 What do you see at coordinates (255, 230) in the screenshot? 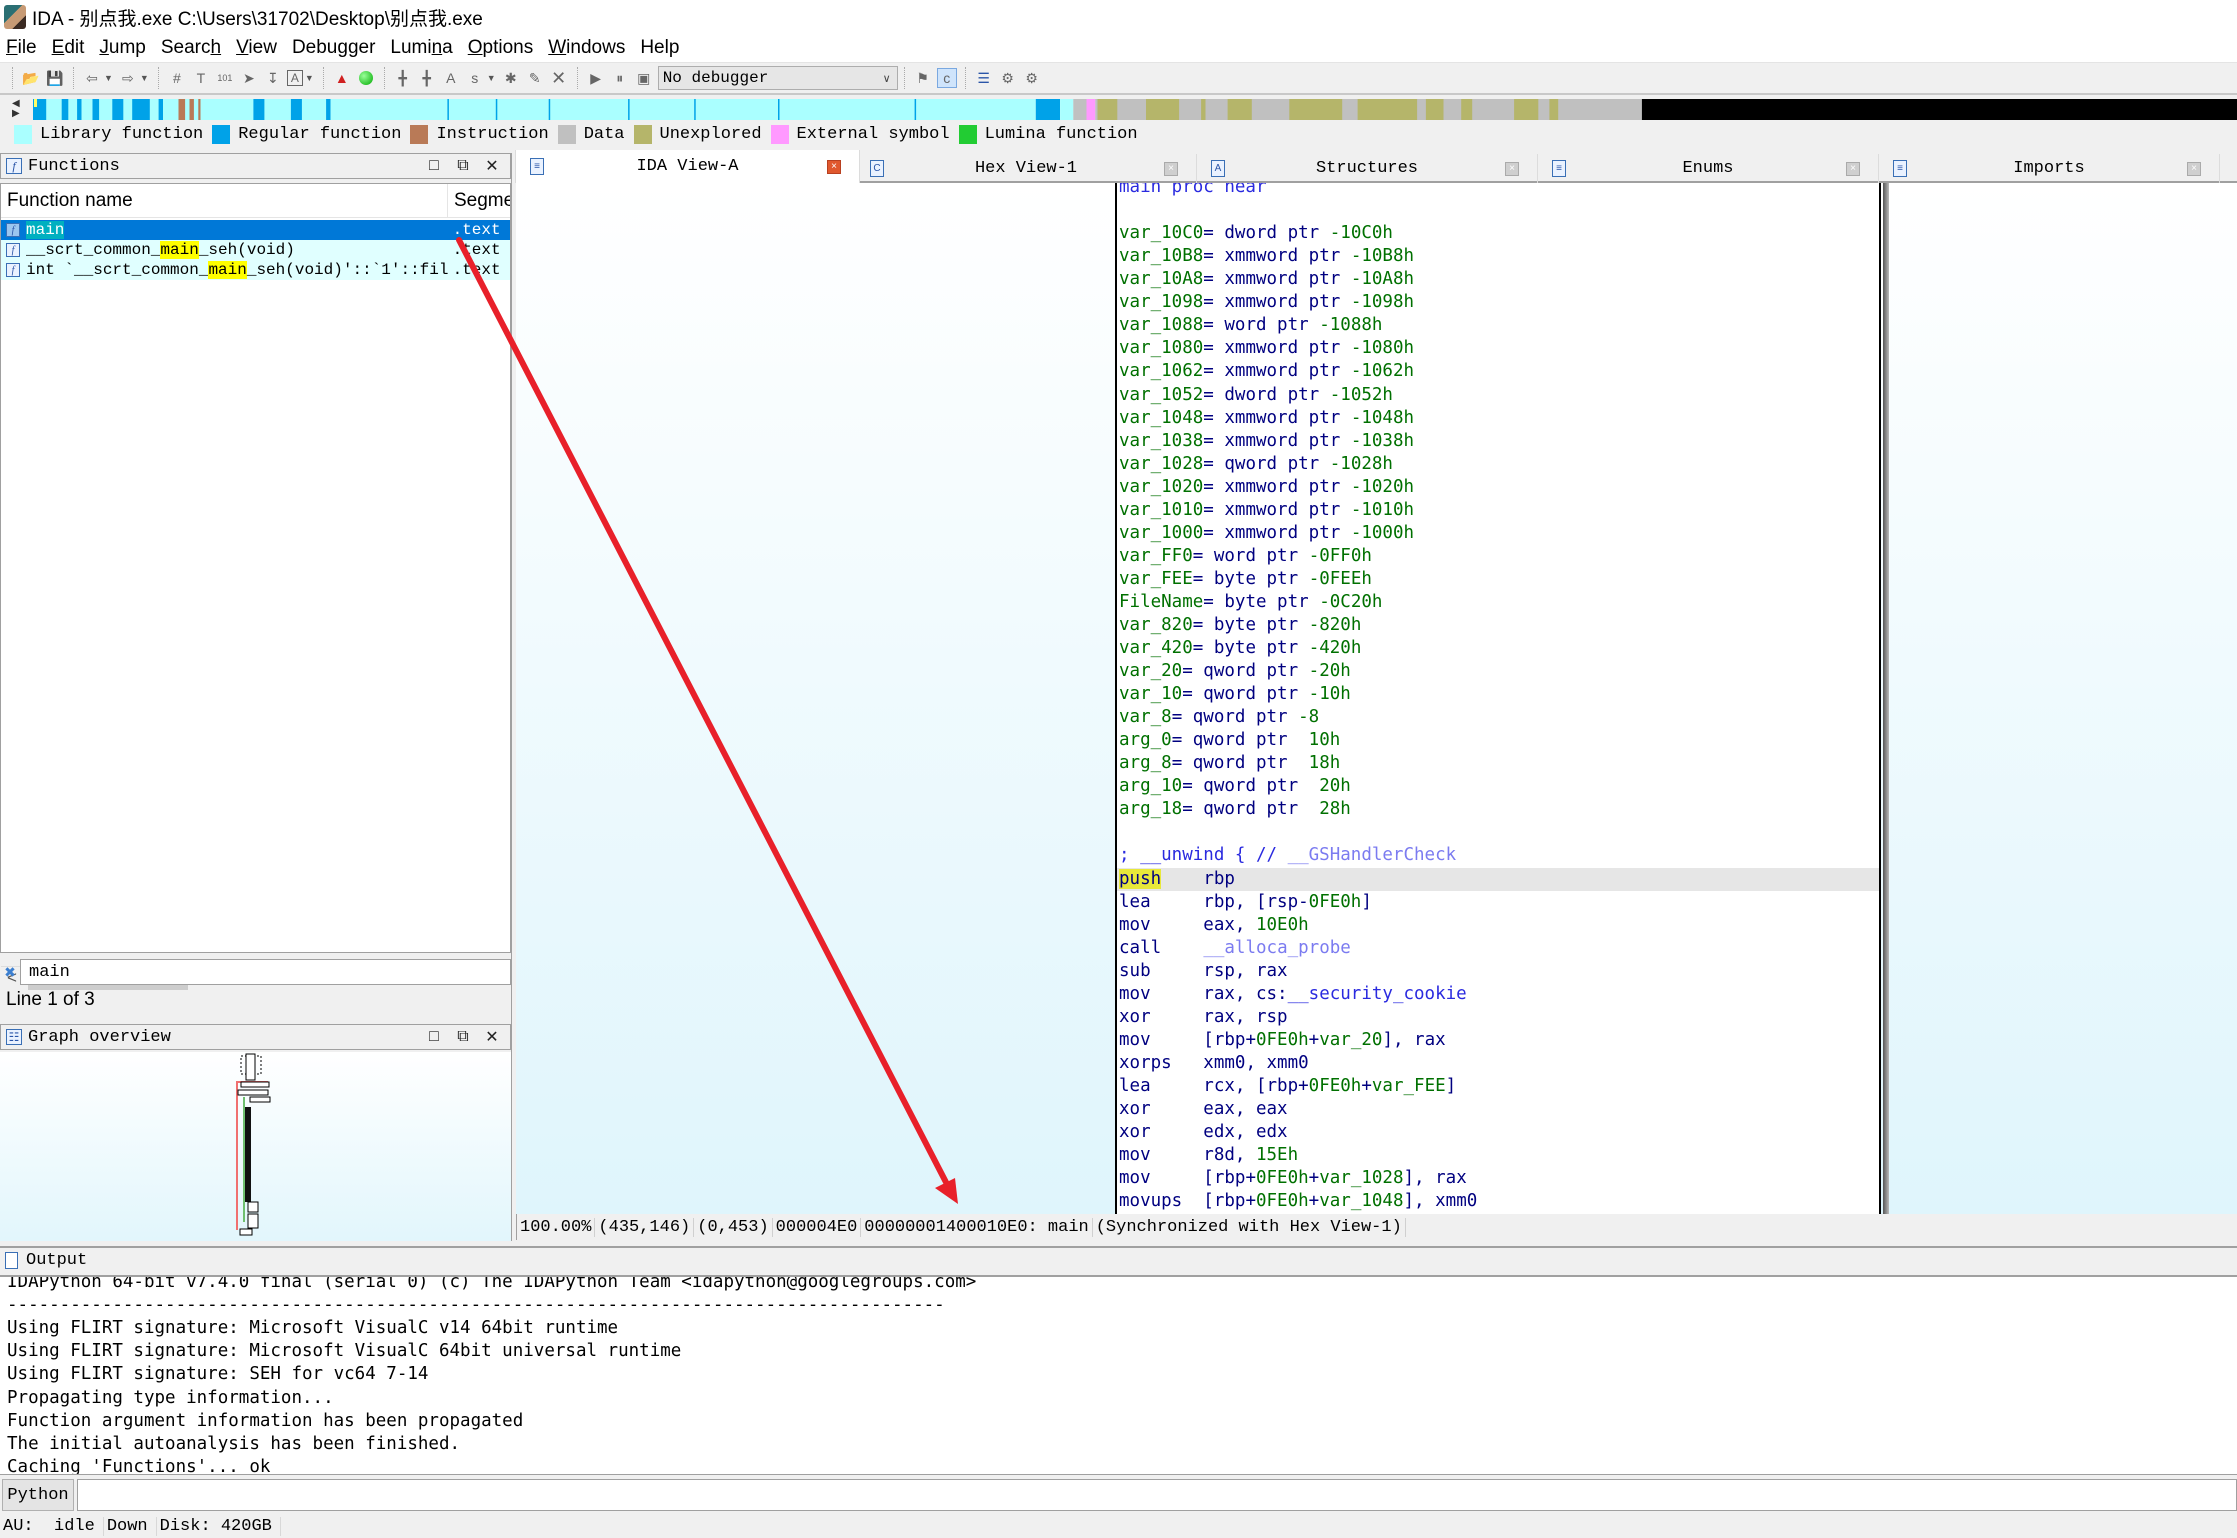
I see `function-list-item: f main .text` at bounding box center [255, 230].